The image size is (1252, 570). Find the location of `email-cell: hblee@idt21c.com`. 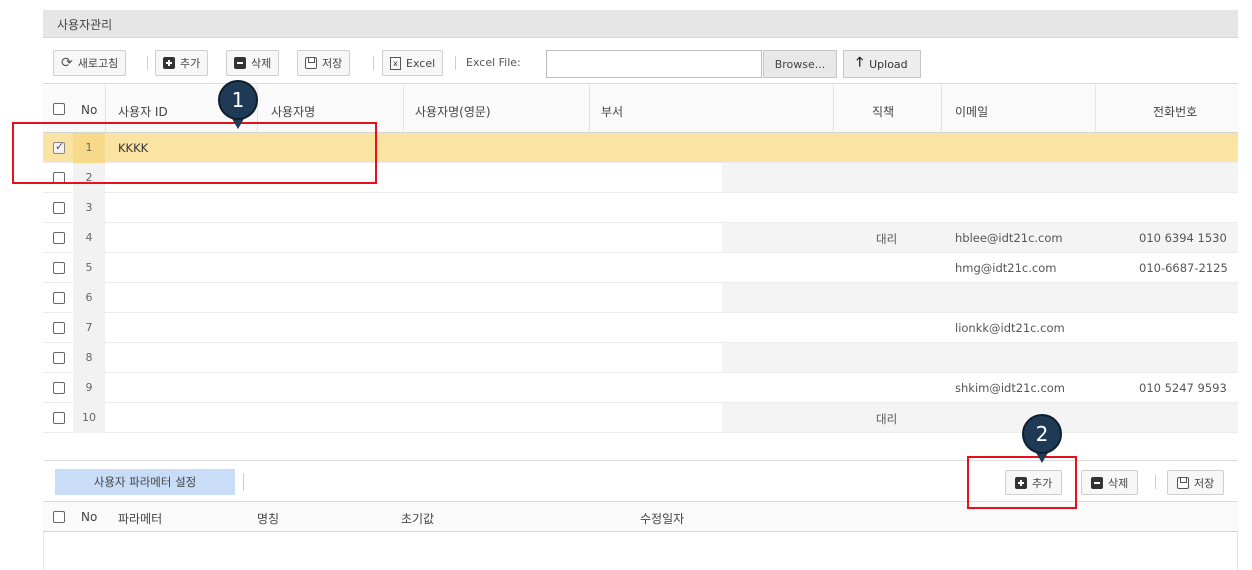

email-cell: hblee@idt21c.com is located at coordinates (1009, 238).